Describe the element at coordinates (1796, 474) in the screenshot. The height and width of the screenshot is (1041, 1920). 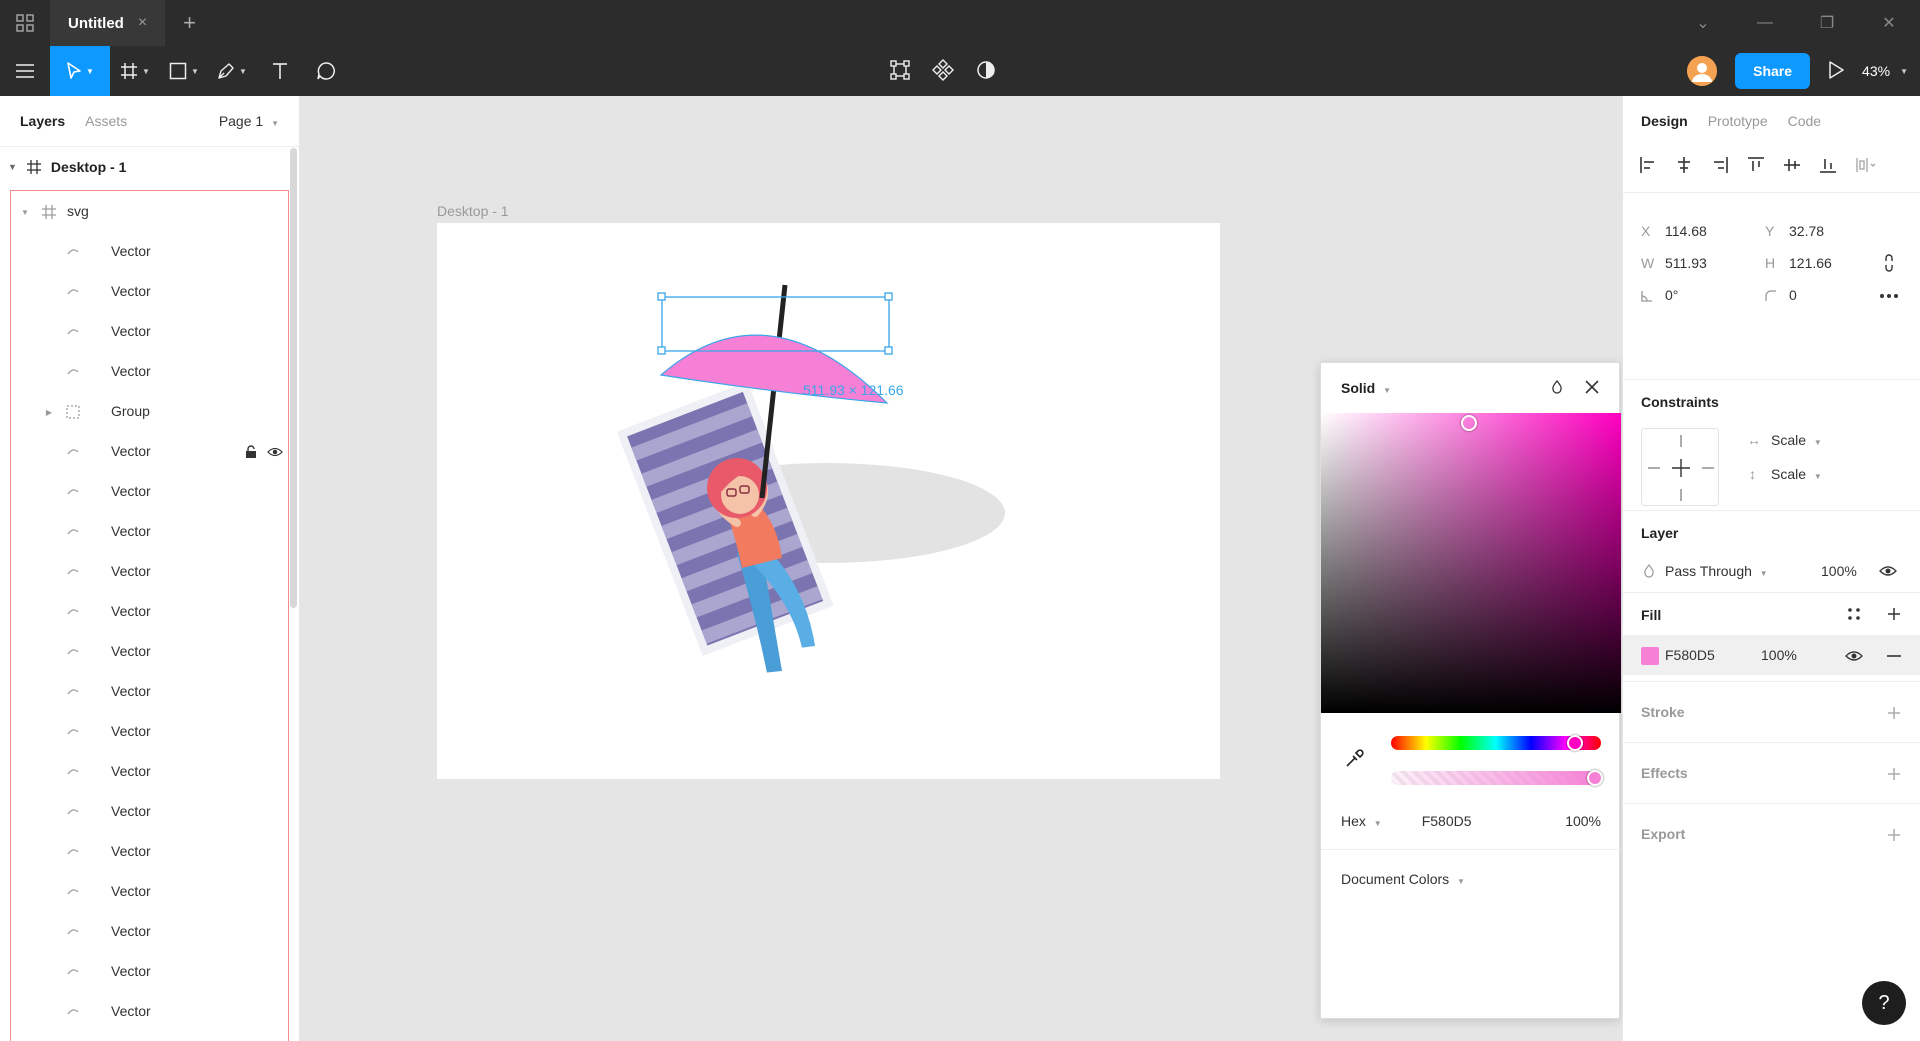
I see `vertical-constraint-dropdown: Scale ▼` at that location.